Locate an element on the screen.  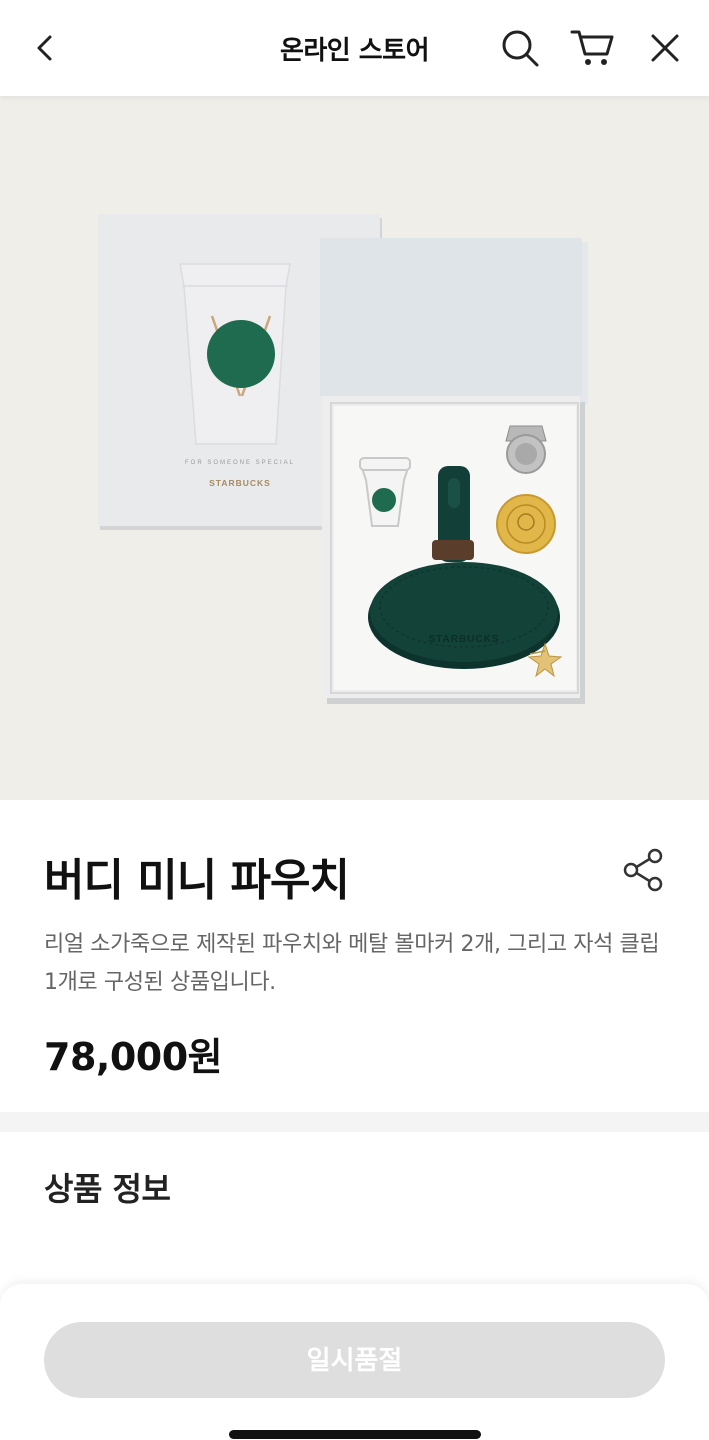
search-button is located at coordinates (520, 48).